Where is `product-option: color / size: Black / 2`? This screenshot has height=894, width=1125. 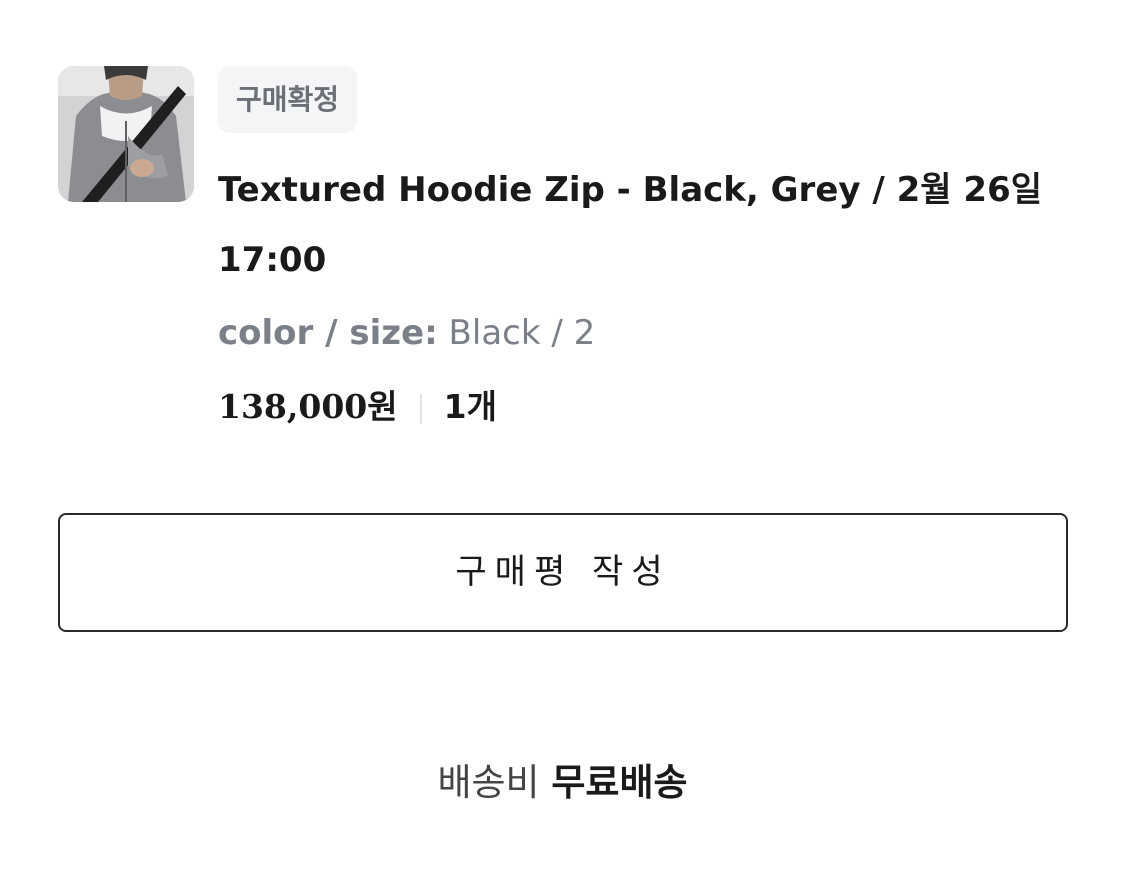
product-option: color / size: Black / 2 is located at coordinates (643, 333).